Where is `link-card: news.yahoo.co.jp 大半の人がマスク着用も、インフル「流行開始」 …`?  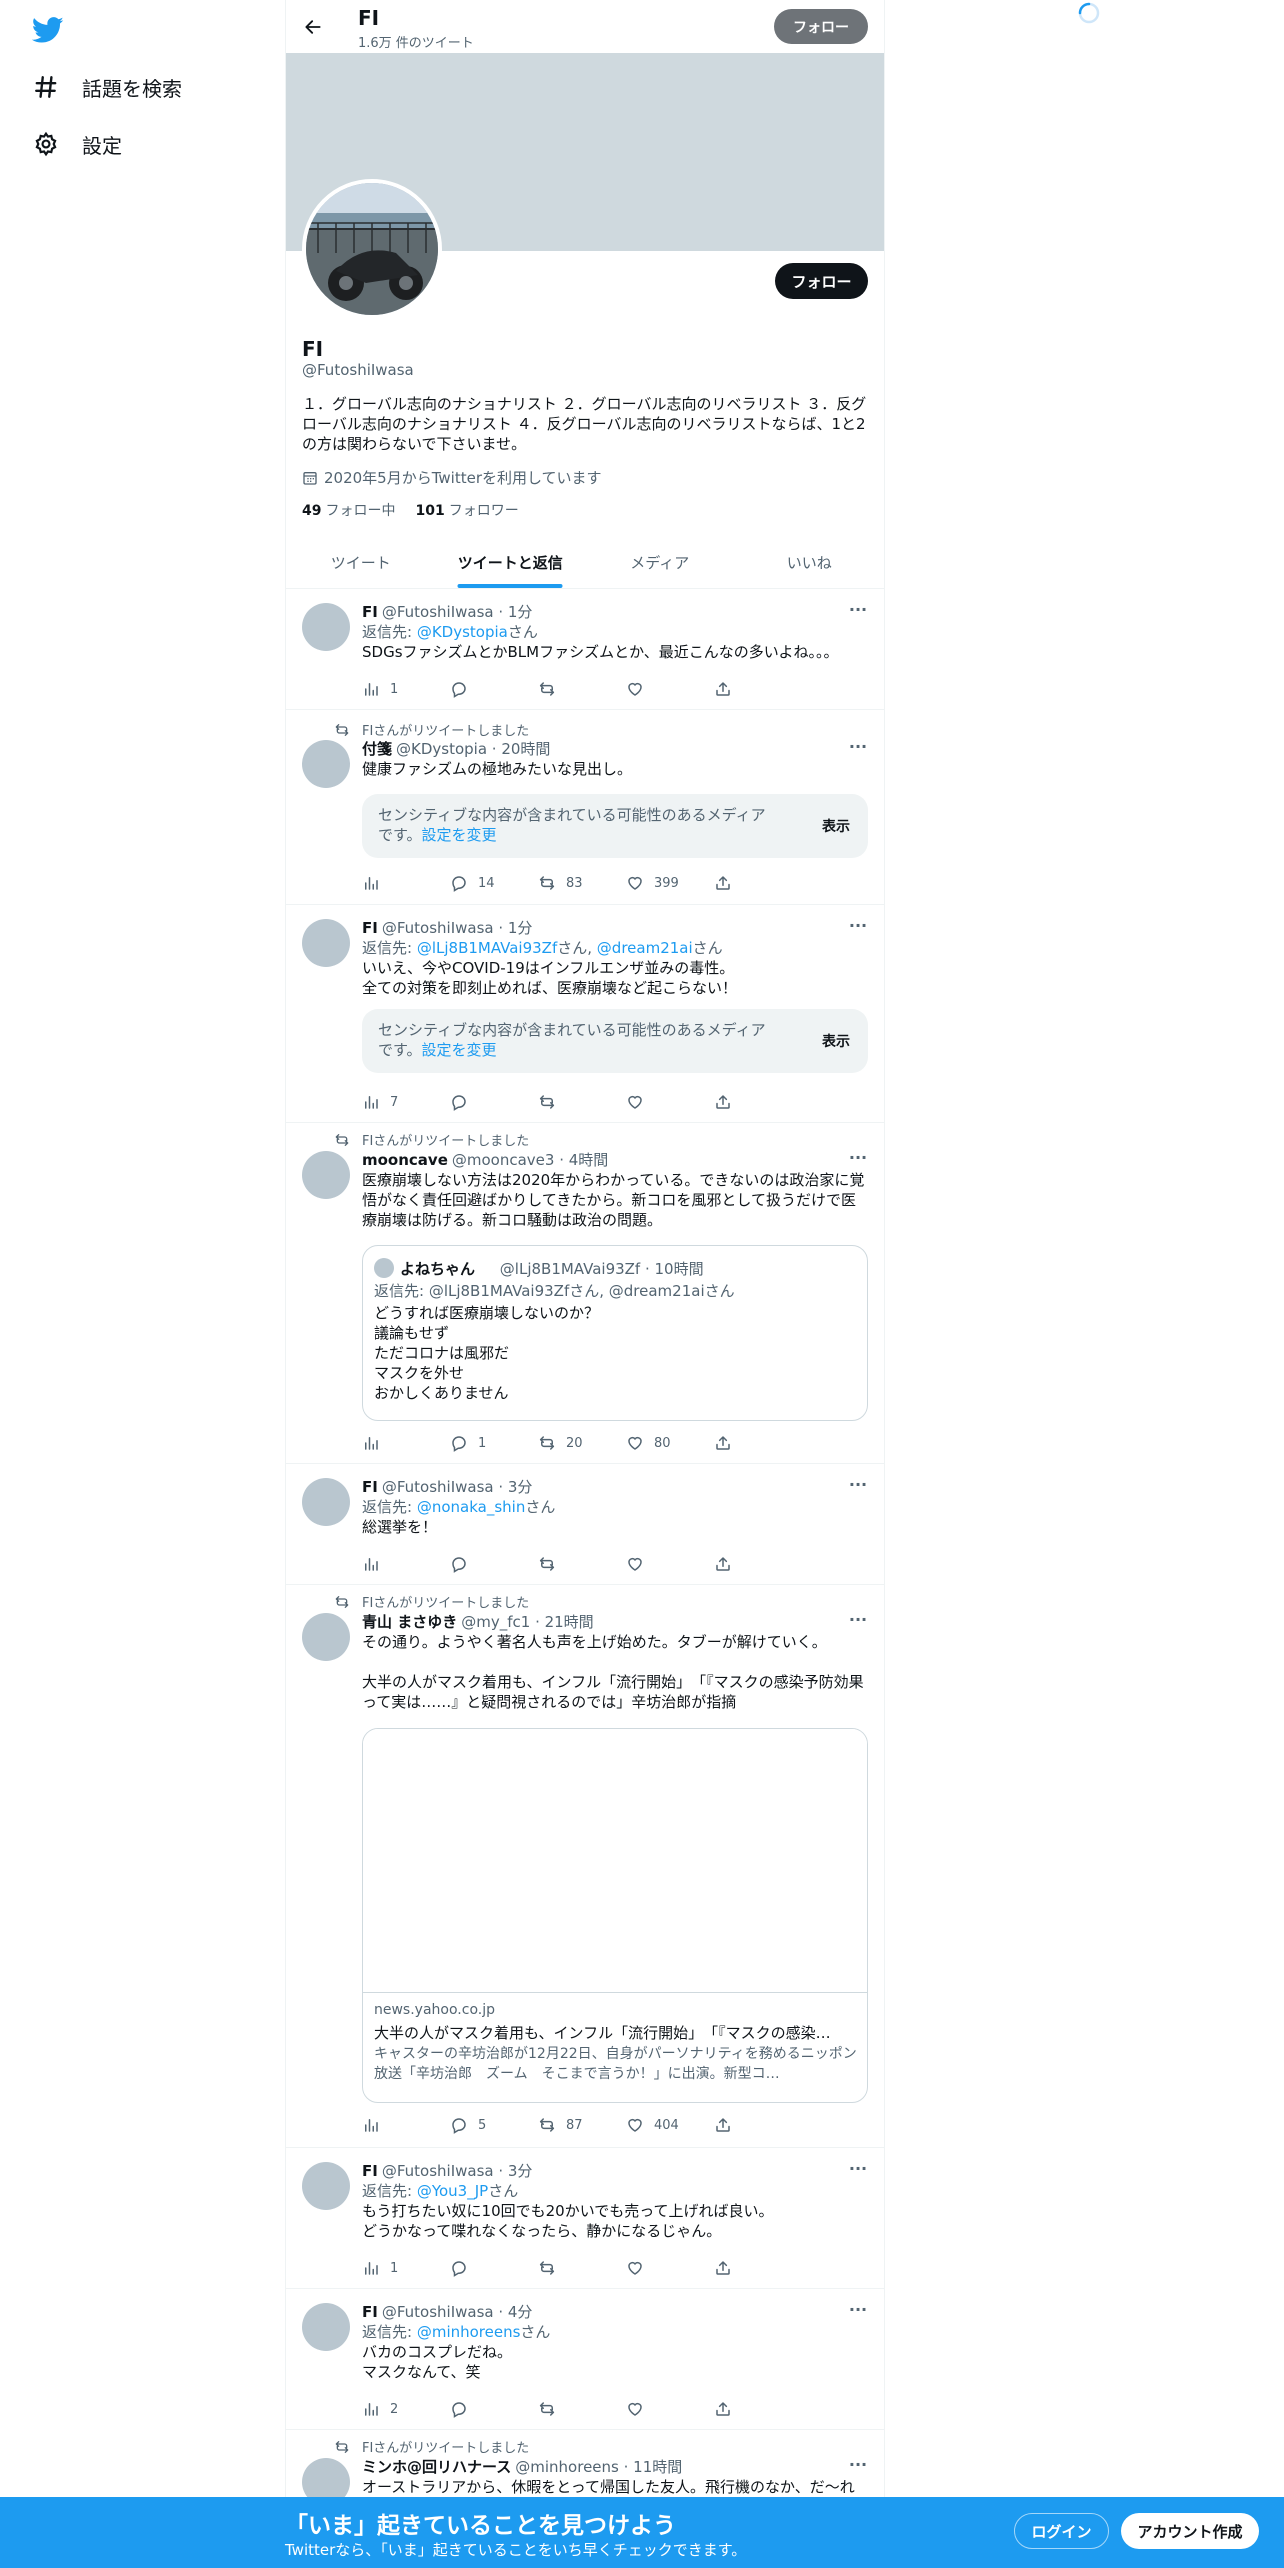
link-card: news.yahoo.co.jp 大半の人がマスク着用も、インフル「流行開始」 … is located at coordinates (615, 1915).